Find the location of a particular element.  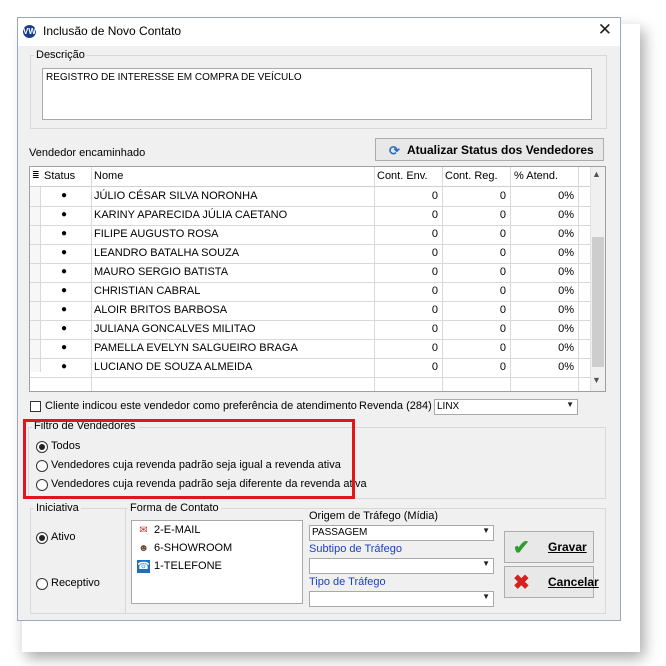

cell-nome: LEANDRO BATALHA SOUZA is located at coordinates (167, 253).